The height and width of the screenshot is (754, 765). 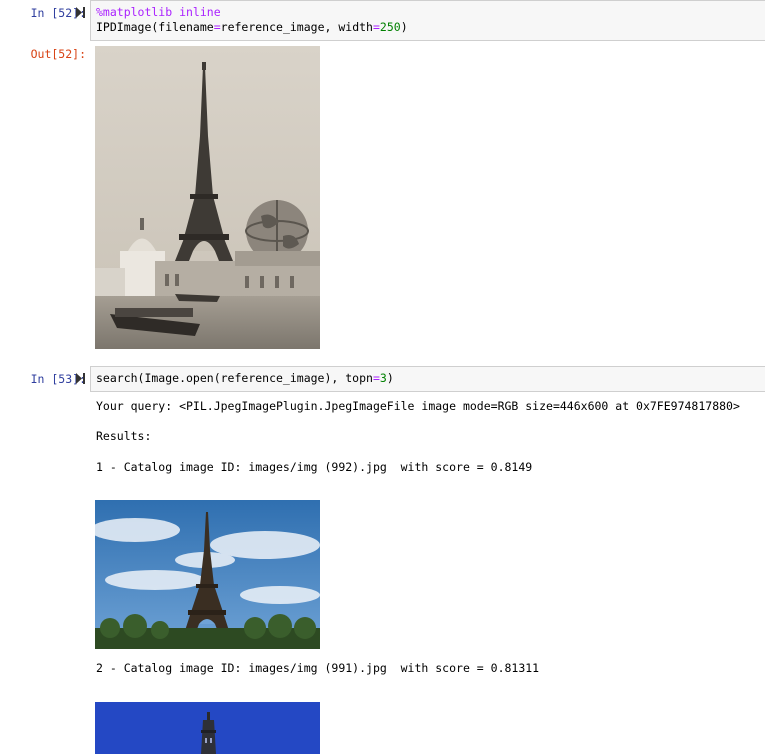 What do you see at coordinates (207, 728) in the screenshot?
I see `eiffel-tower-blue-sky-photo` at bounding box center [207, 728].